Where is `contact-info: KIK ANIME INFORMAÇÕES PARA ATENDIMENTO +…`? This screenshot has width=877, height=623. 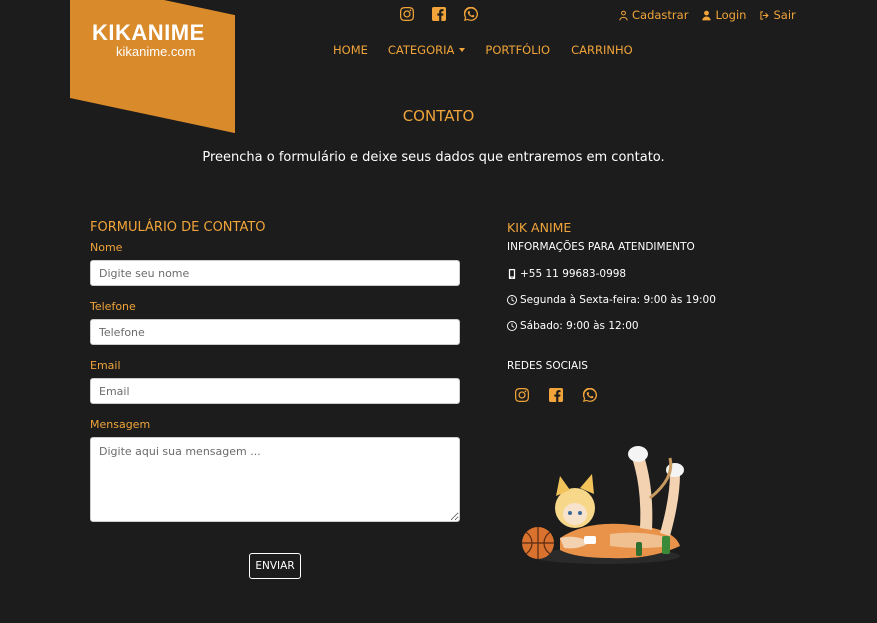
contact-info: KIK ANIME INFORMAÇÕES PARA ATENDIMENTO +… is located at coordinates (657, 311).